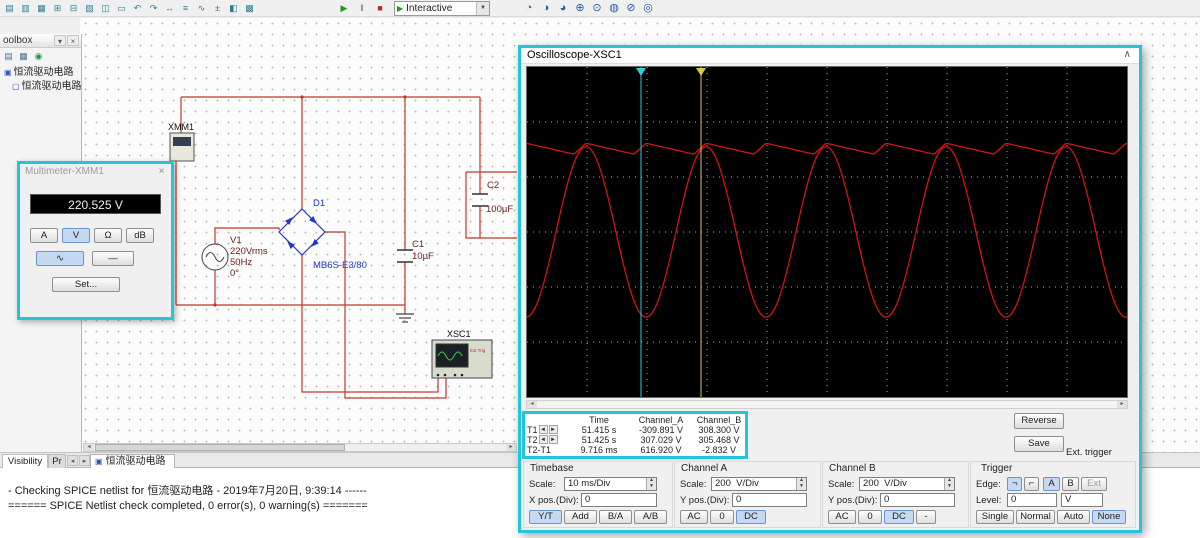  What do you see at coordinates (89, 8) in the screenshot?
I see `toolbar-icon: ▧` at bounding box center [89, 8].